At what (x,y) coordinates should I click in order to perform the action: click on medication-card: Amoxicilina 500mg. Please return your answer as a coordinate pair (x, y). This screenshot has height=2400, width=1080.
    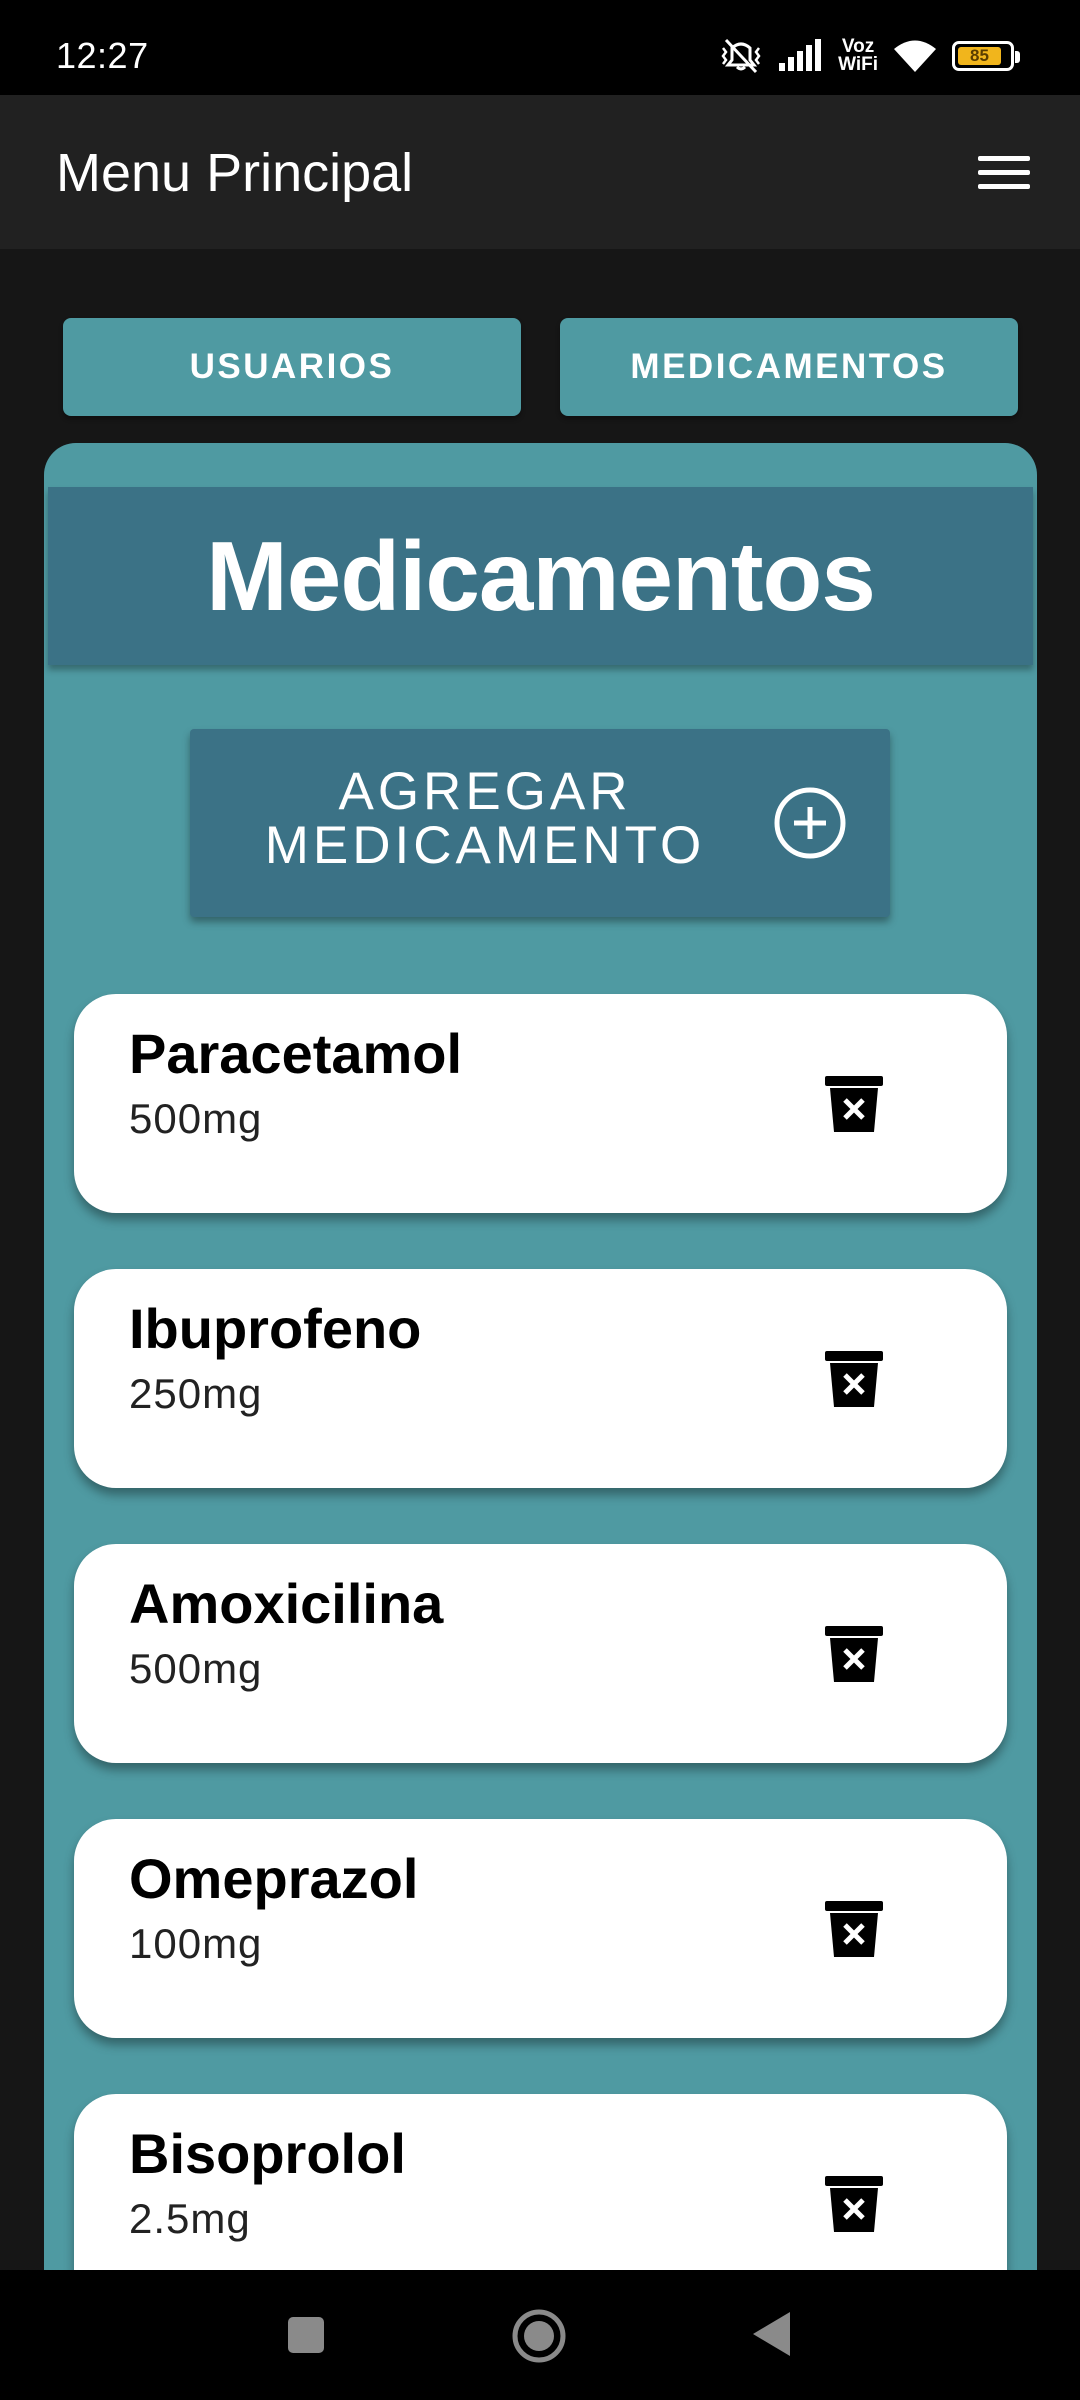
    Looking at the image, I should click on (540, 1653).